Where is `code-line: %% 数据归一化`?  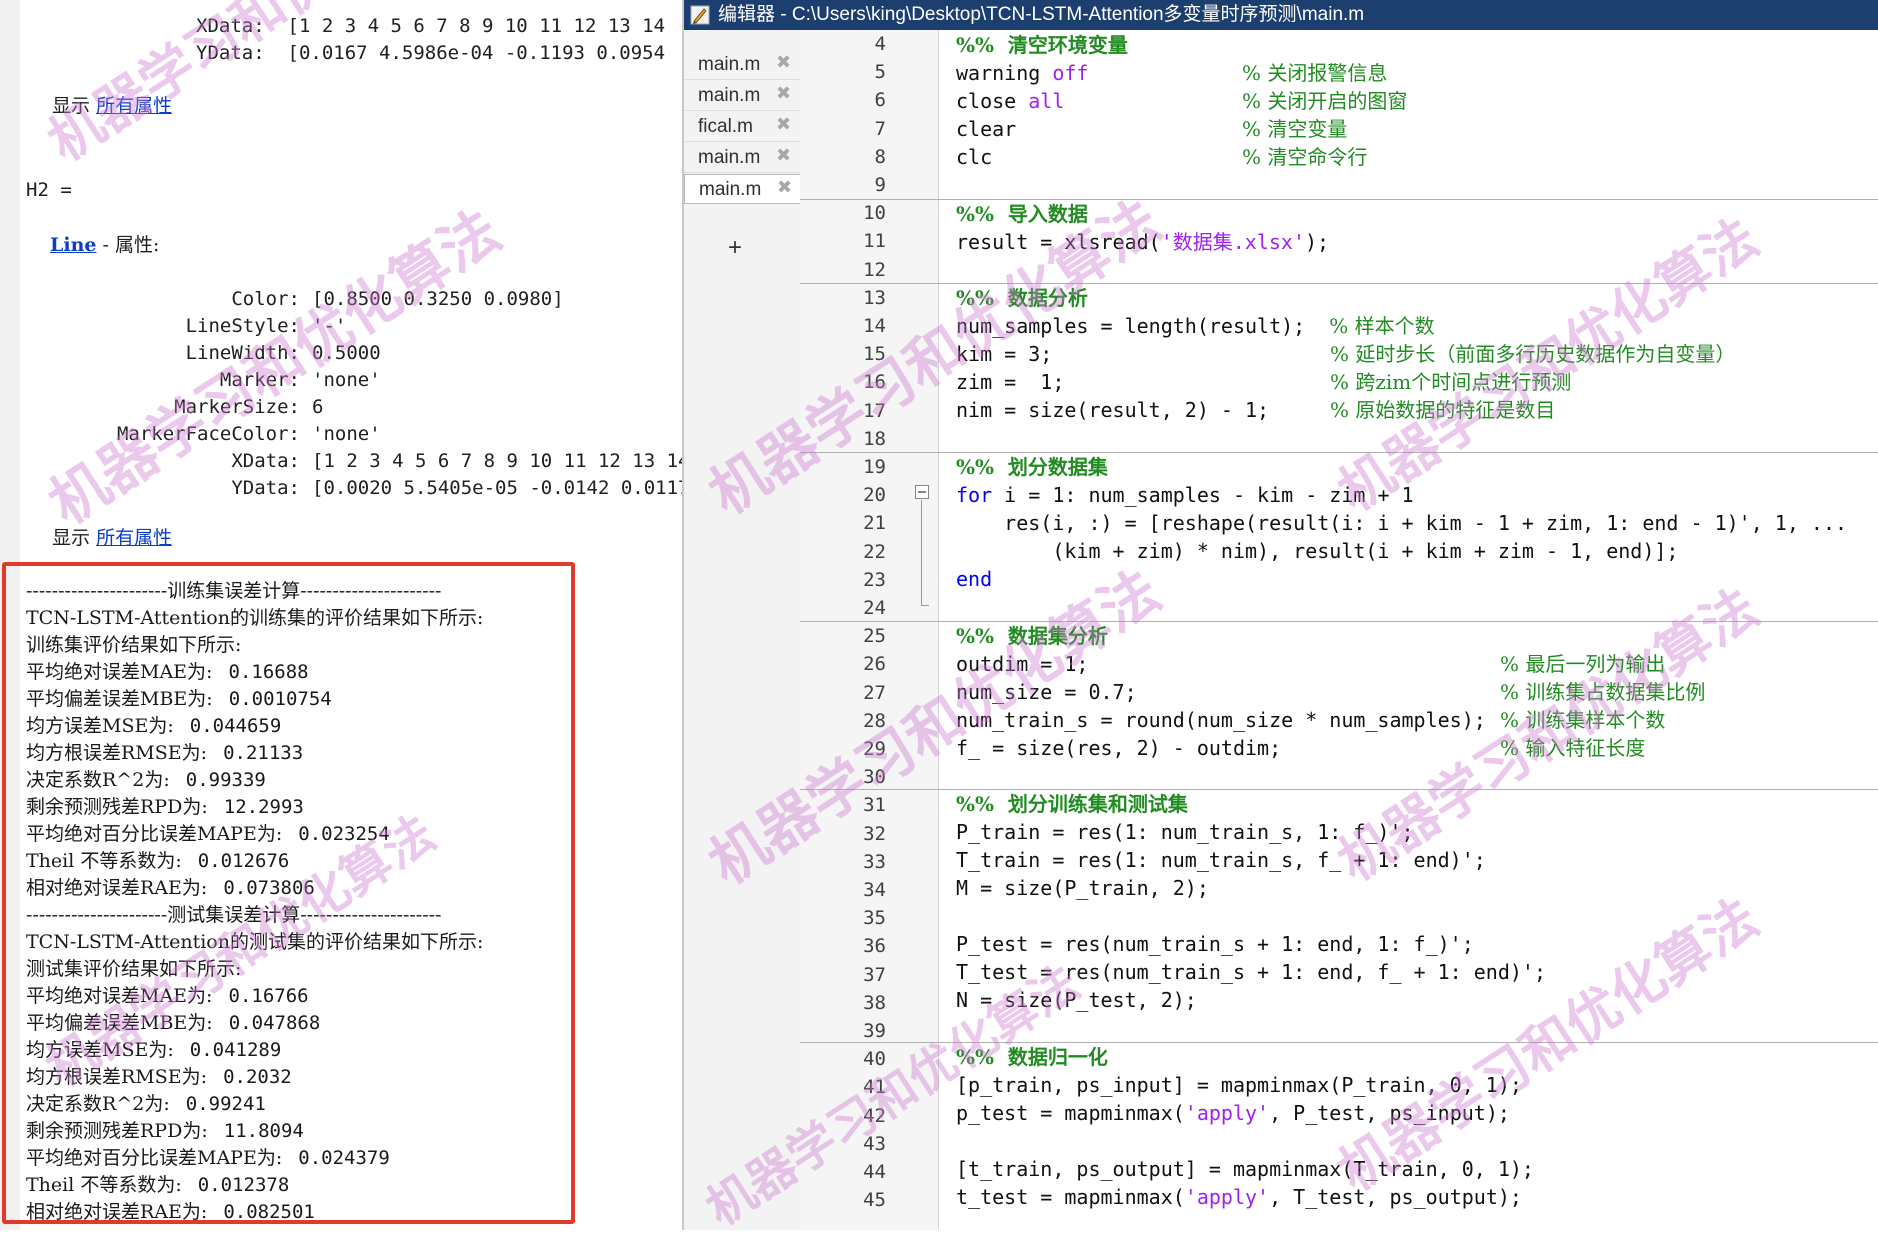
code-line: %% 数据归一化 is located at coordinates (1032, 1057).